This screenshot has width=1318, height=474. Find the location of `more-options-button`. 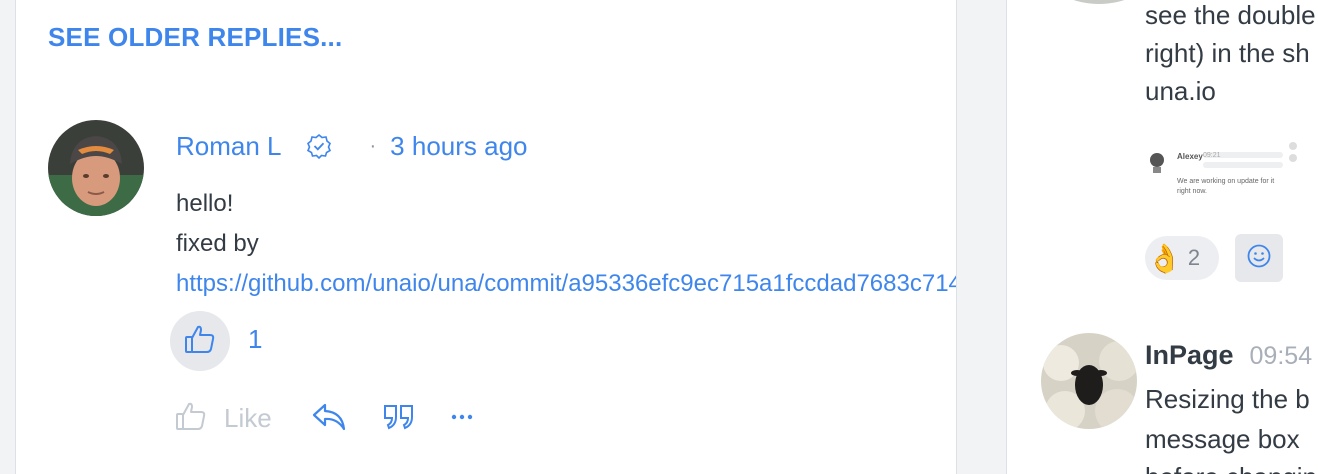

more-options-button is located at coordinates (462, 418).